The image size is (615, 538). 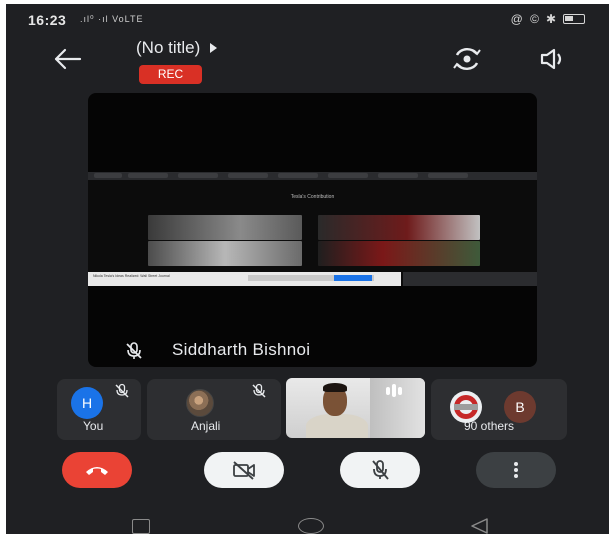 I want to click on back-button, so click(x=67, y=59).